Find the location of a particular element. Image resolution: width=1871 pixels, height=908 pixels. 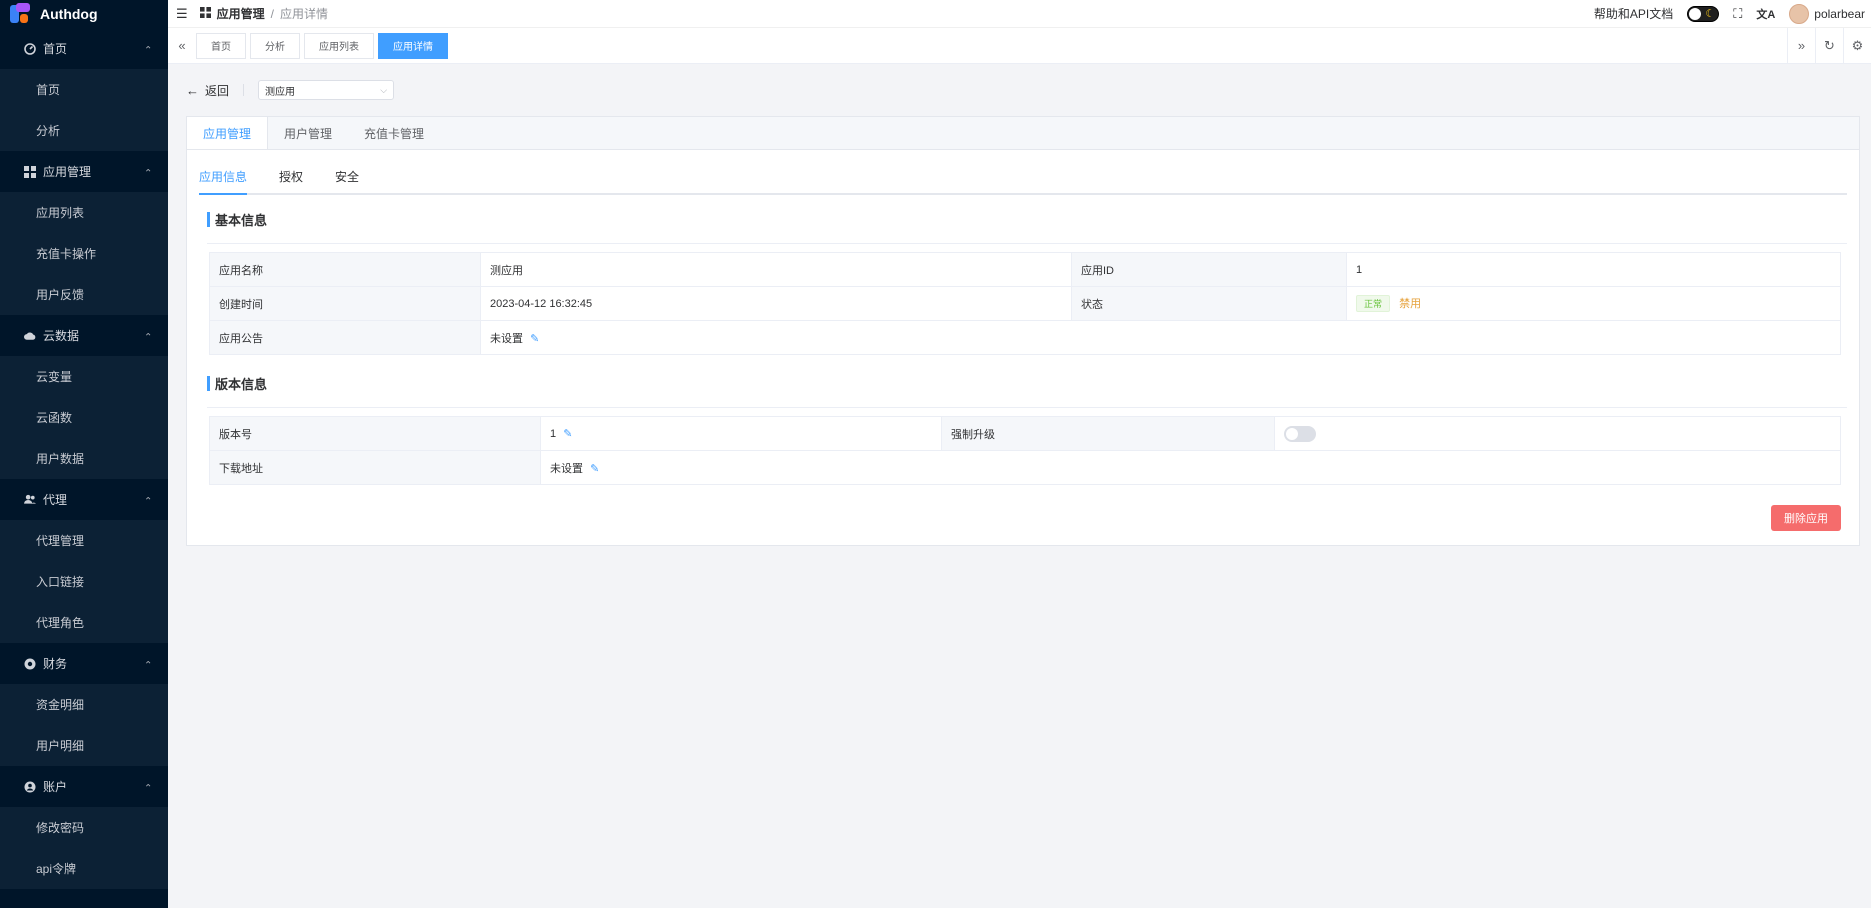

divider is located at coordinates (244, 90).